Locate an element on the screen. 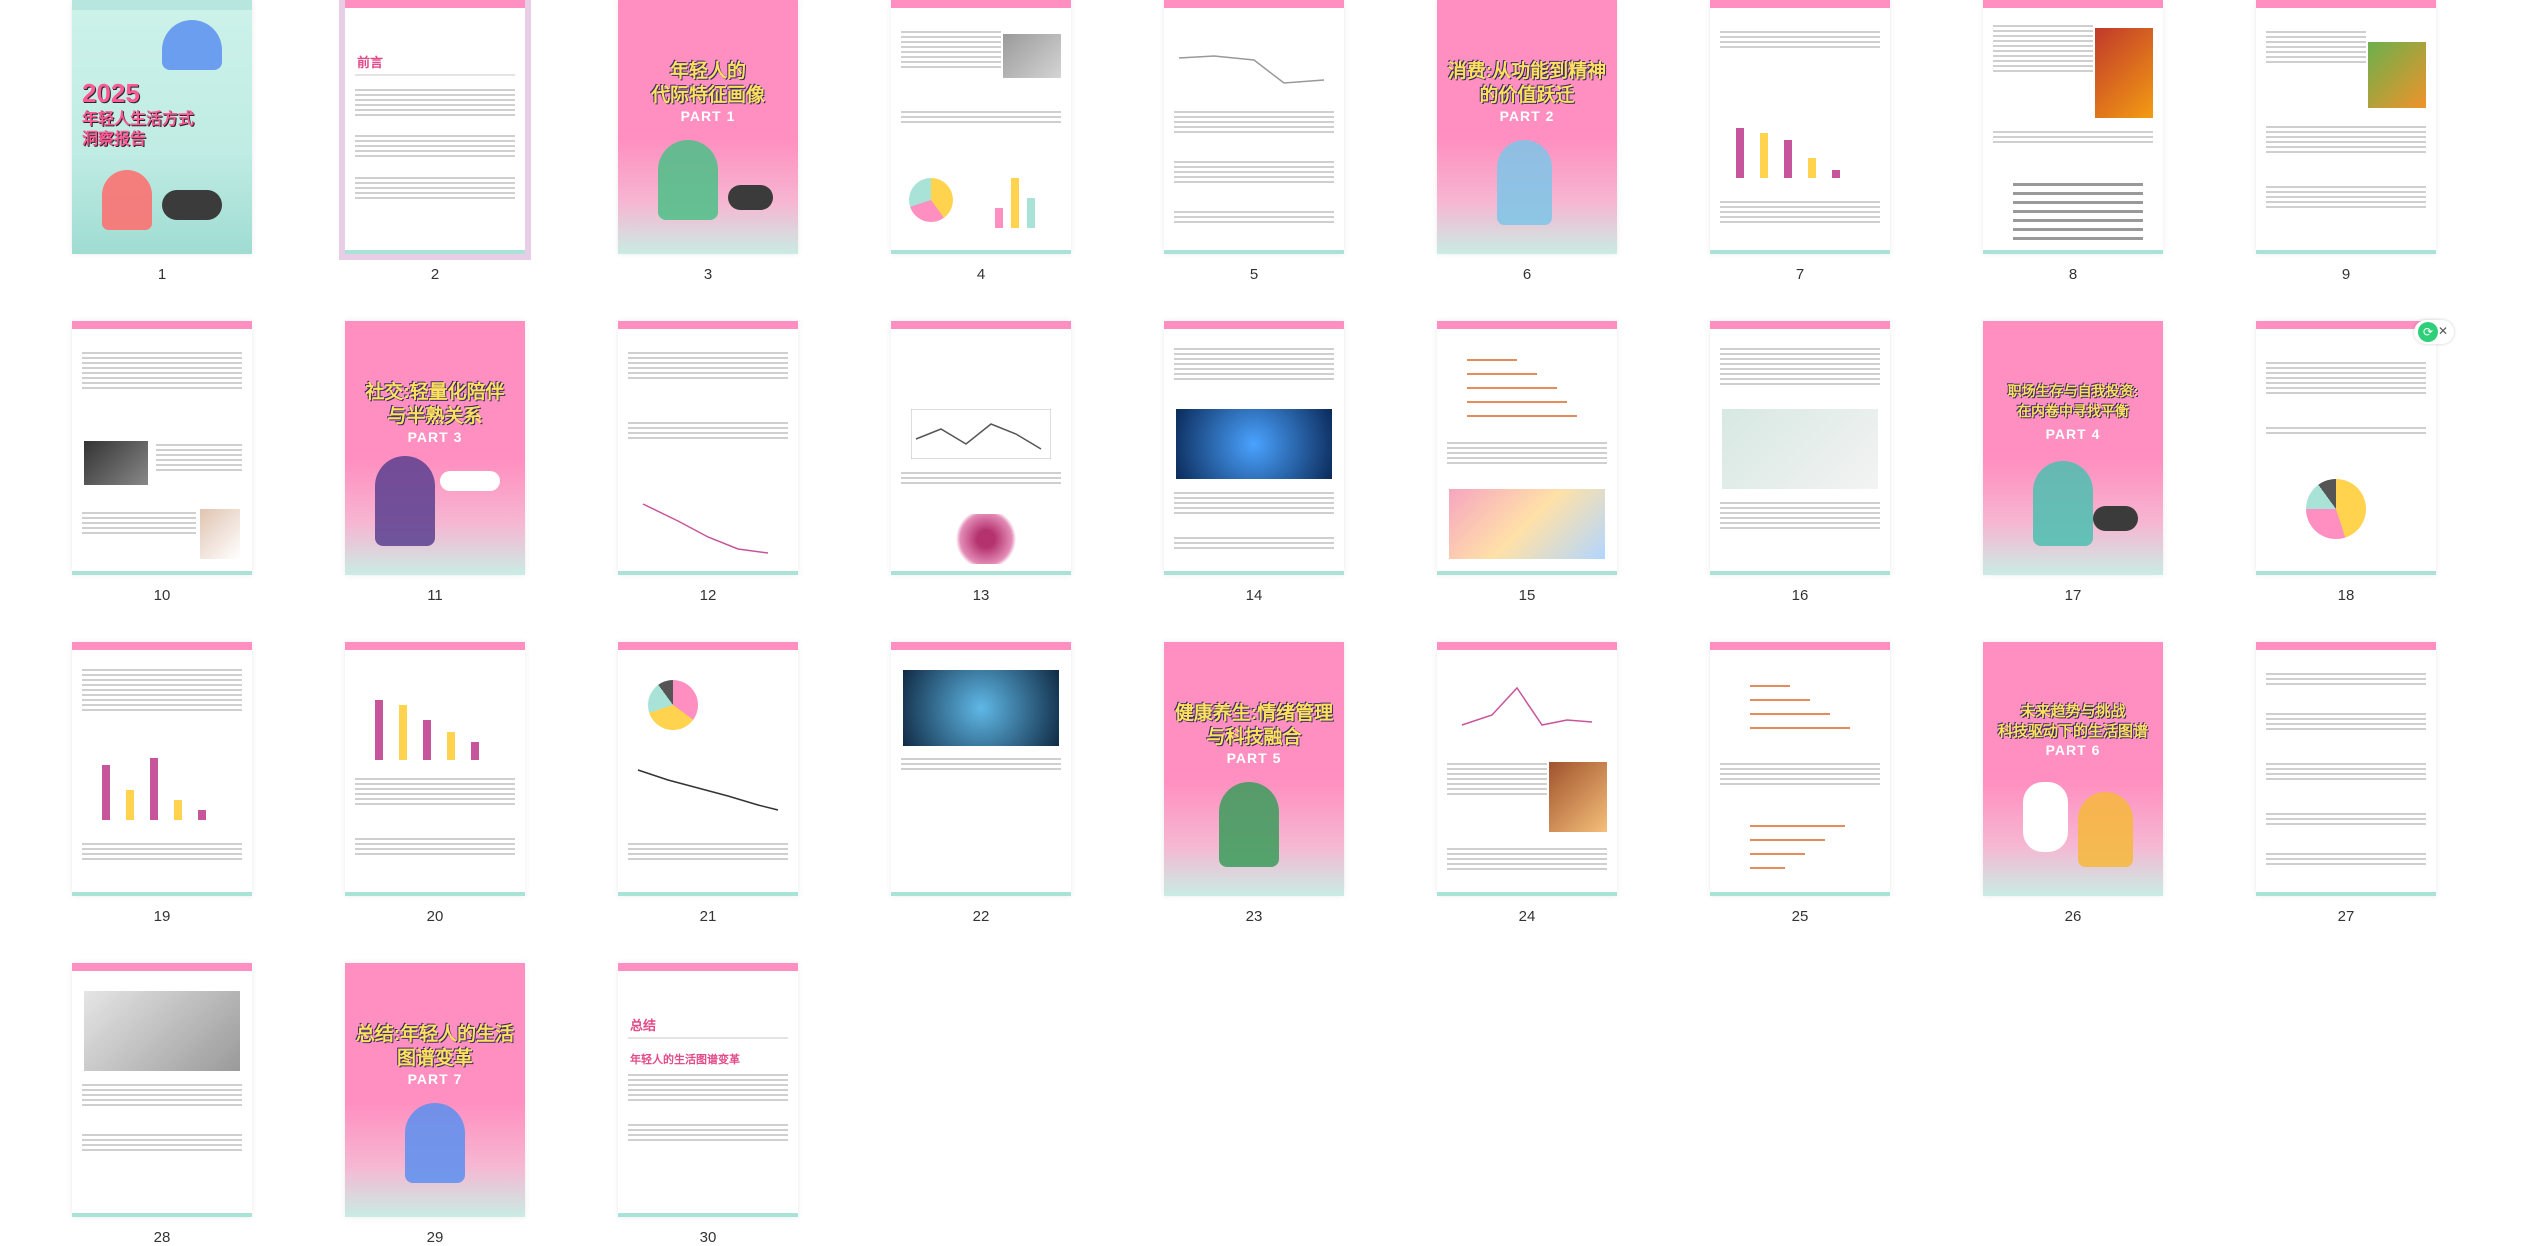  summary-subheading: 年轻人的生活图谱变革 is located at coordinates (685, 1060).